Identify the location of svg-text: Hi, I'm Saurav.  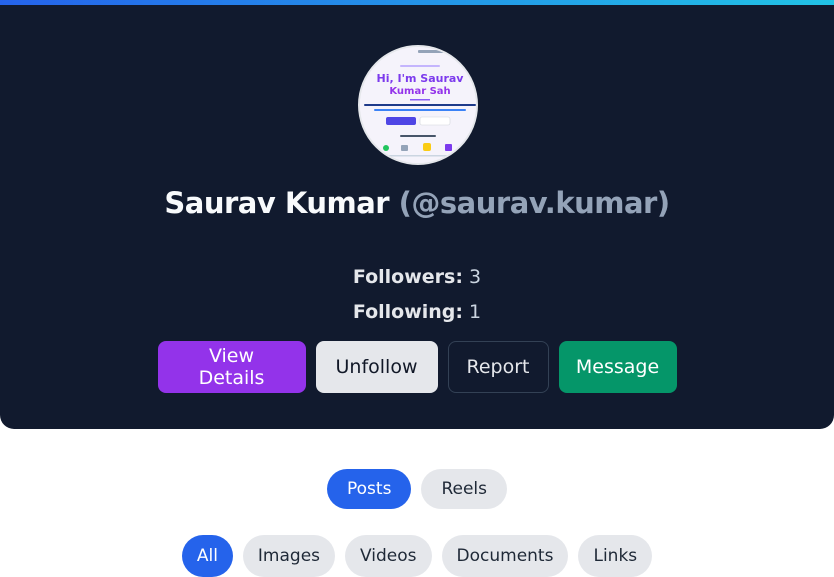
(421, 78).